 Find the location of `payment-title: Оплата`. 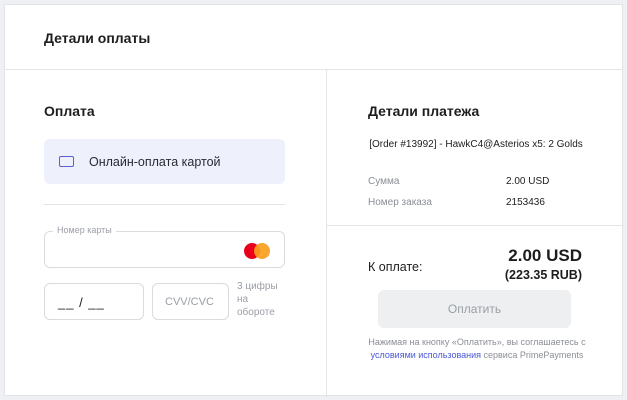

payment-title: Оплата is located at coordinates (69, 111).